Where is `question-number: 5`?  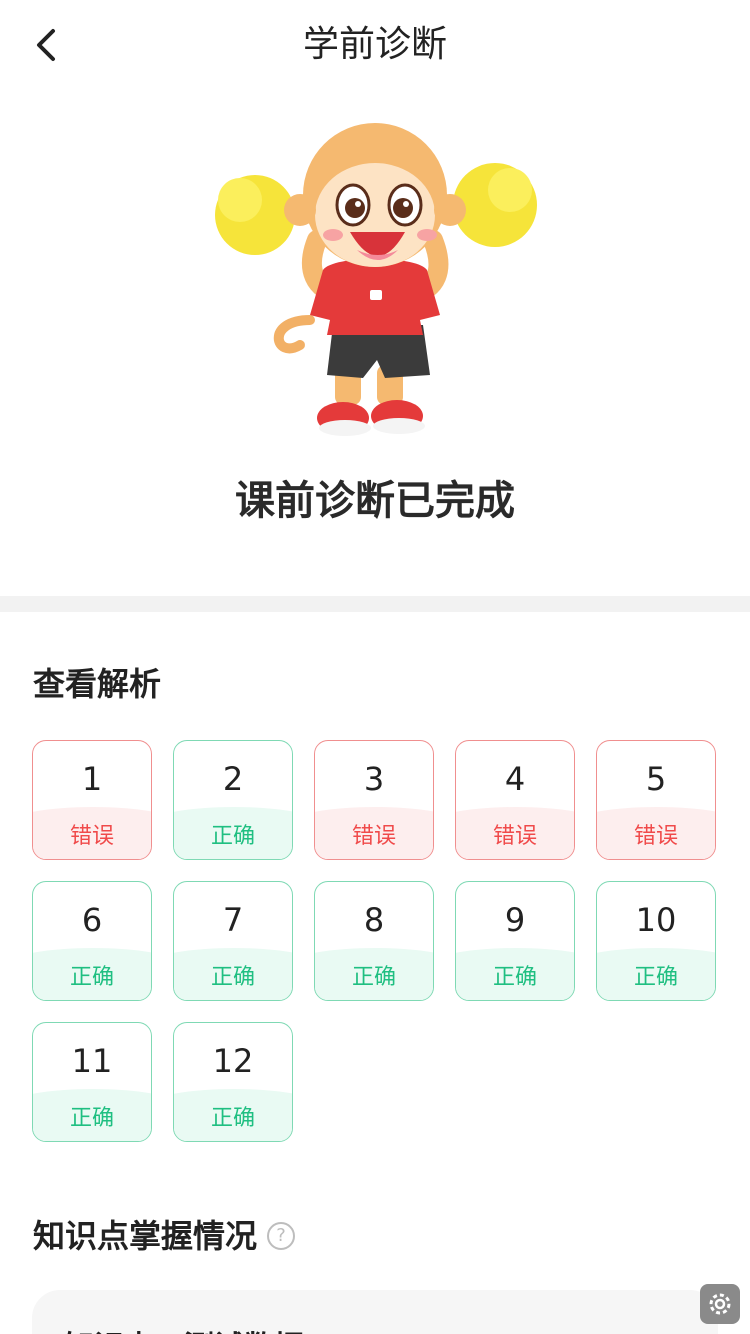 question-number: 5 is located at coordinates (656, 779).